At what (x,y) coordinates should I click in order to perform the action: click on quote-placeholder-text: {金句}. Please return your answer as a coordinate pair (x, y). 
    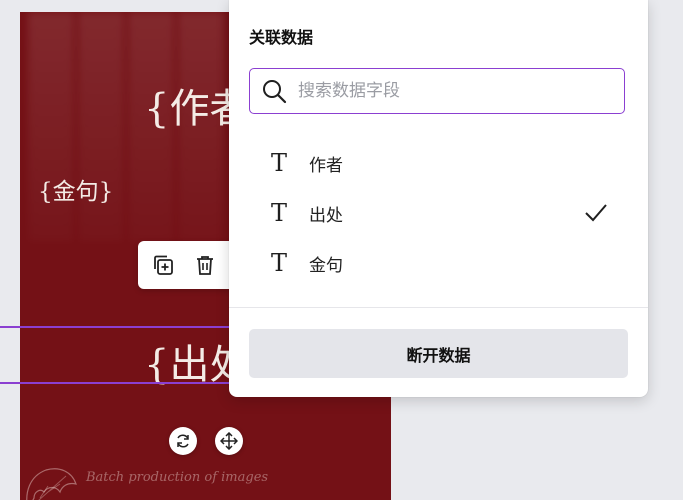
    Looking at the image, I should click on (75, 189).